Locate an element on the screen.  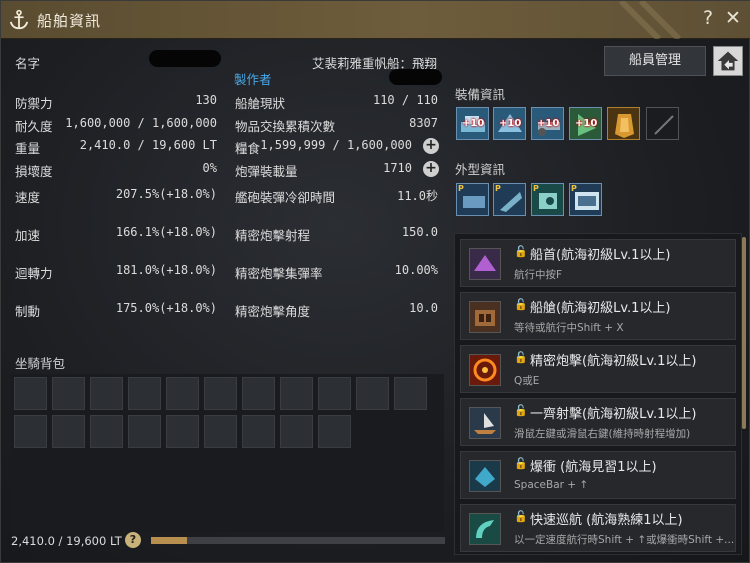
stat-value: 181.0%(+18.0%) is located at coordinates (166, 270).